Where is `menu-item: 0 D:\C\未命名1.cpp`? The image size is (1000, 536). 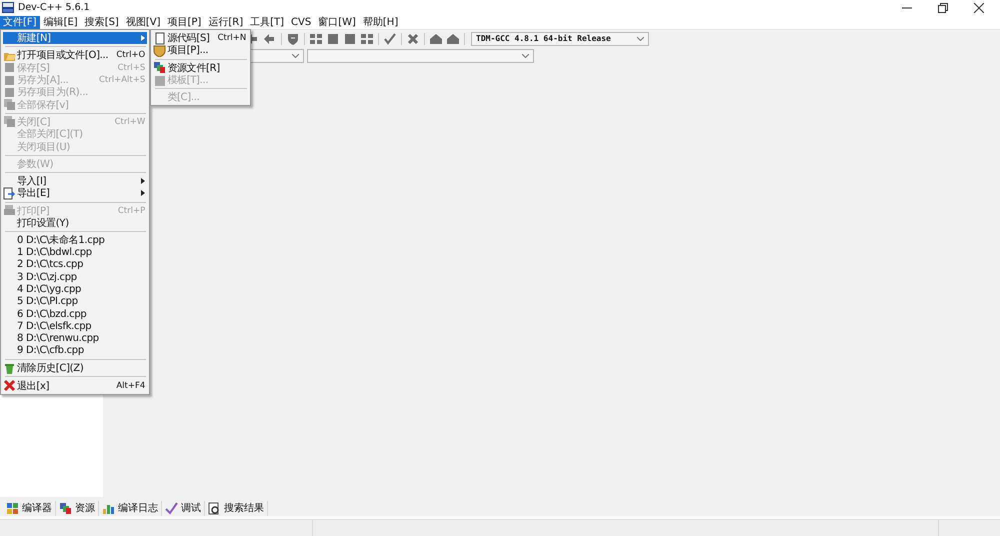
menu-item: 0 D:\C\未命名1.cpp is located at coordinates (75, 240).